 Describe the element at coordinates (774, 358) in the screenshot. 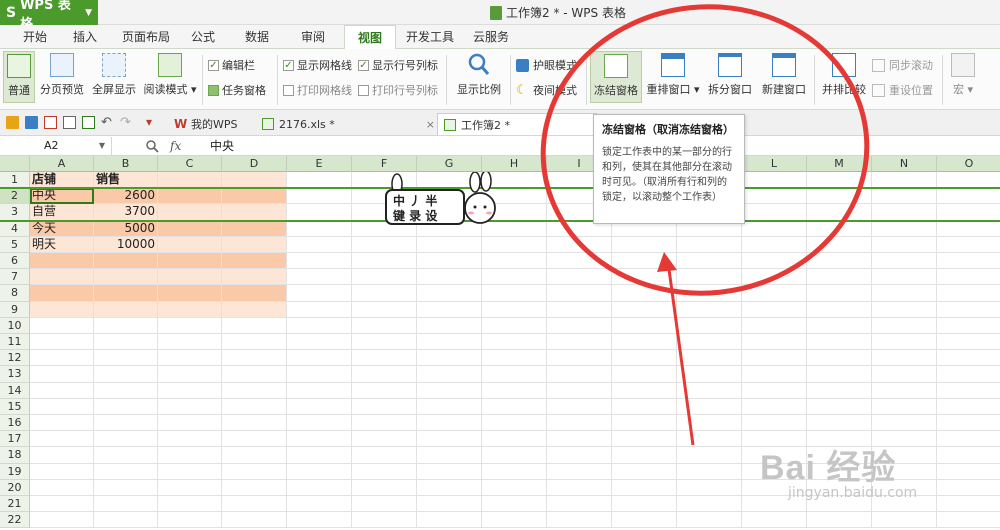

I see `cell-l12` at that location.